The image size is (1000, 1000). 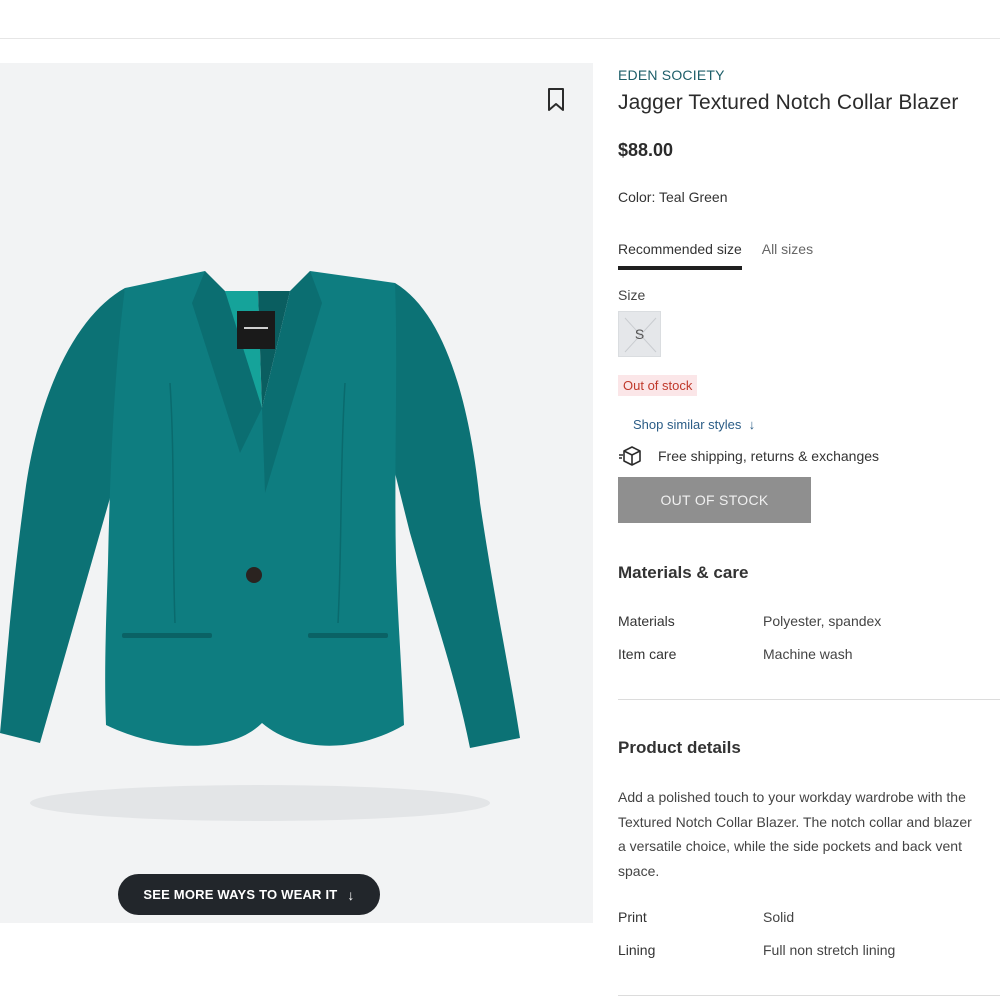 I want to click on box-return-icon, so click(x=630, y=456).